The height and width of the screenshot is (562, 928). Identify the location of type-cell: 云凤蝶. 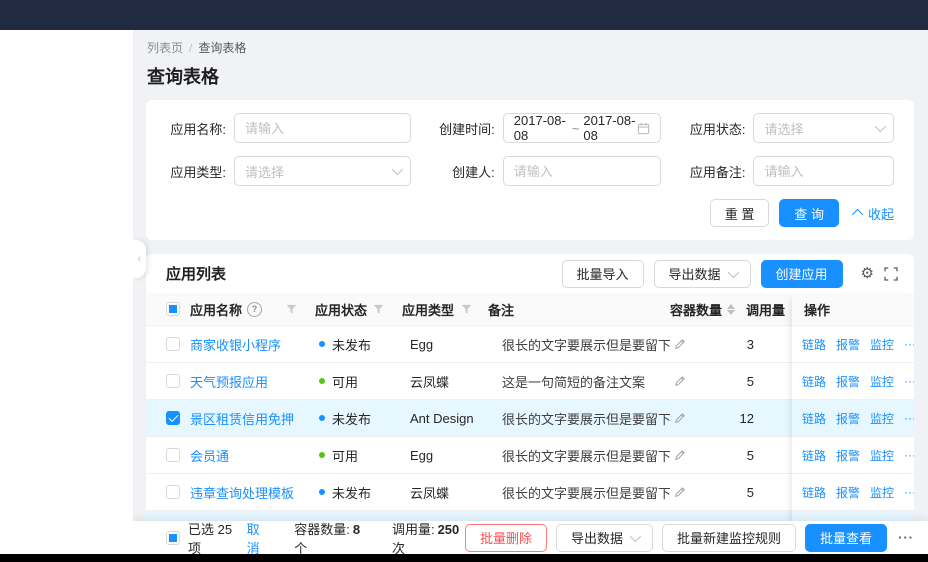
(430, 382).